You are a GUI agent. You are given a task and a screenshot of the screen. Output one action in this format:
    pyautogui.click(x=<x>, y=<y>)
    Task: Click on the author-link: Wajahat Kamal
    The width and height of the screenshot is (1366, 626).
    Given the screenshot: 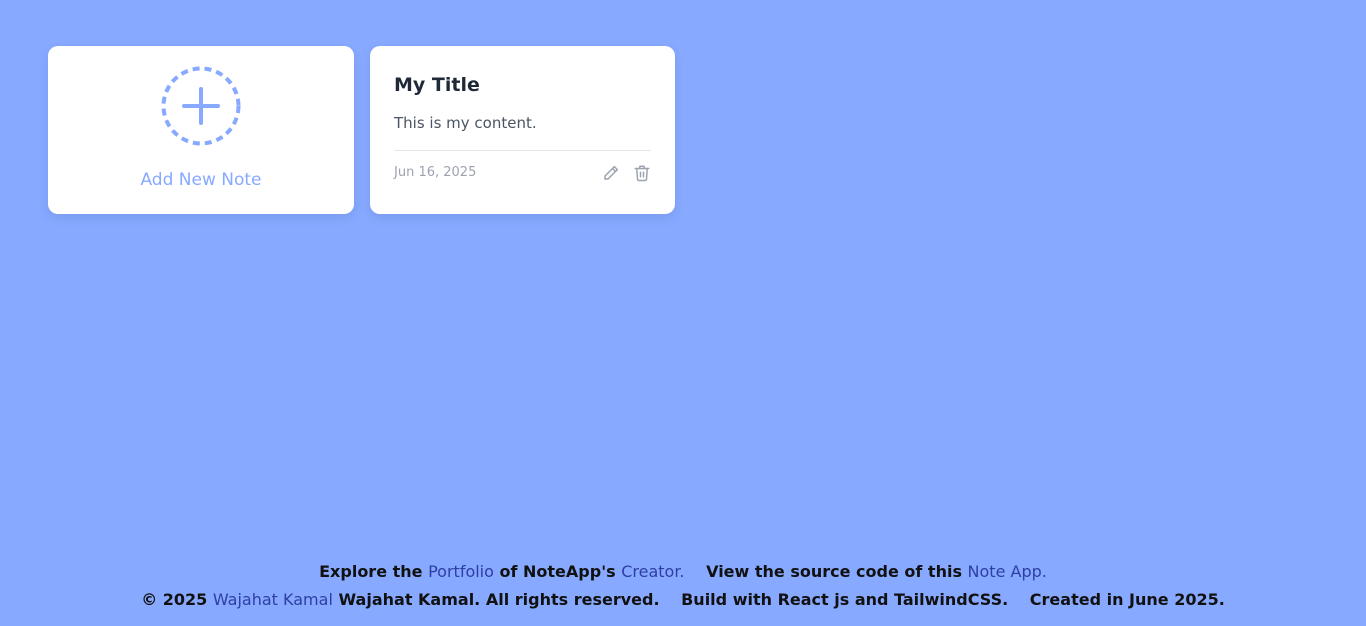 What is the action you would take?
    pyautogui.click(x=273, y=599)
    